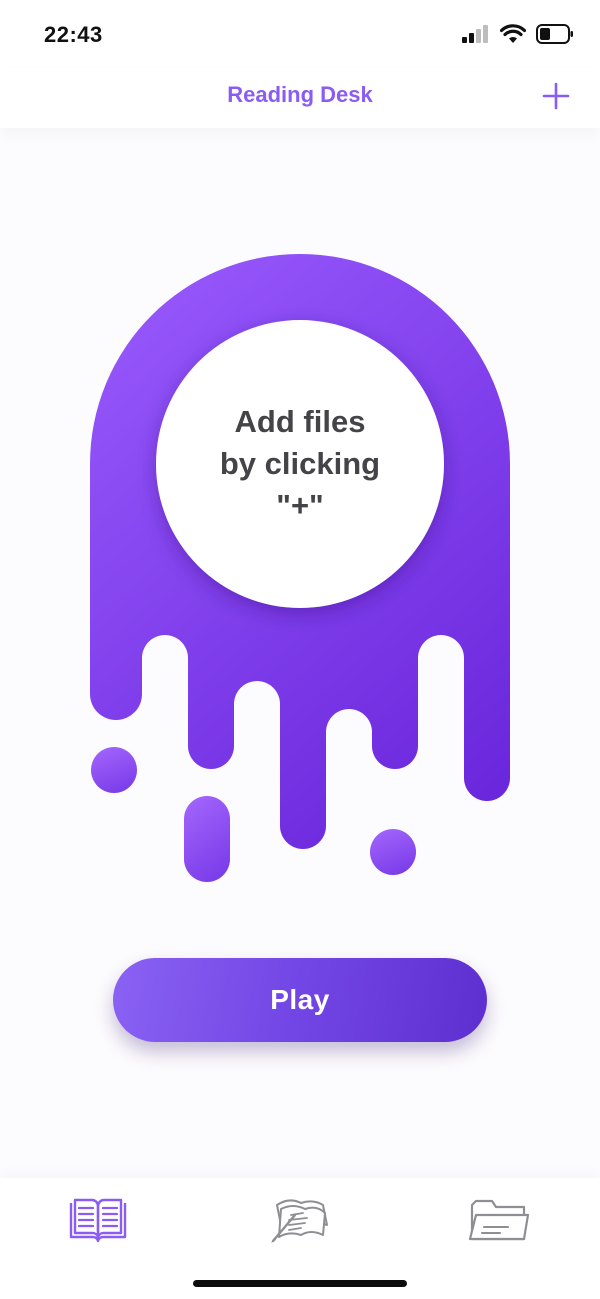  I want to click on notes-icon, so click(299, 1221).